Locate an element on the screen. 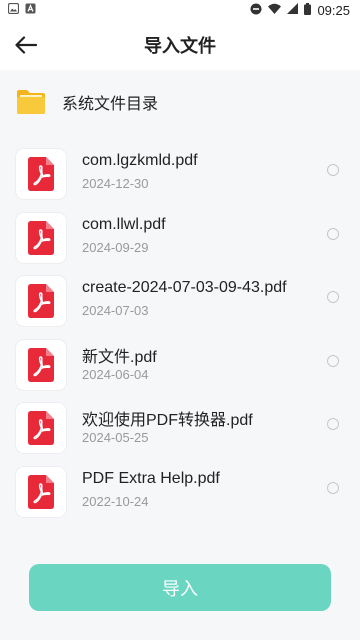 The height and width of the screenshot is (640, 360). status-bar-right: 09:25 is located at coordinates (305, 10).